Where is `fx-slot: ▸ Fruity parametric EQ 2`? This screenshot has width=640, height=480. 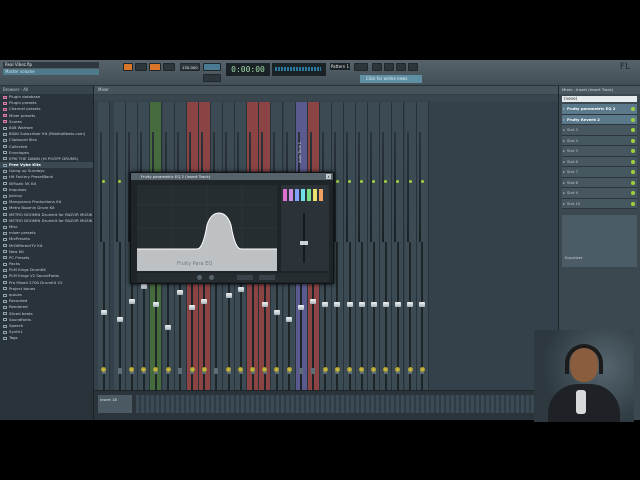
fx-slot: ▸ Fruity parametric EQ 2 is located at coordinates (599, 109).